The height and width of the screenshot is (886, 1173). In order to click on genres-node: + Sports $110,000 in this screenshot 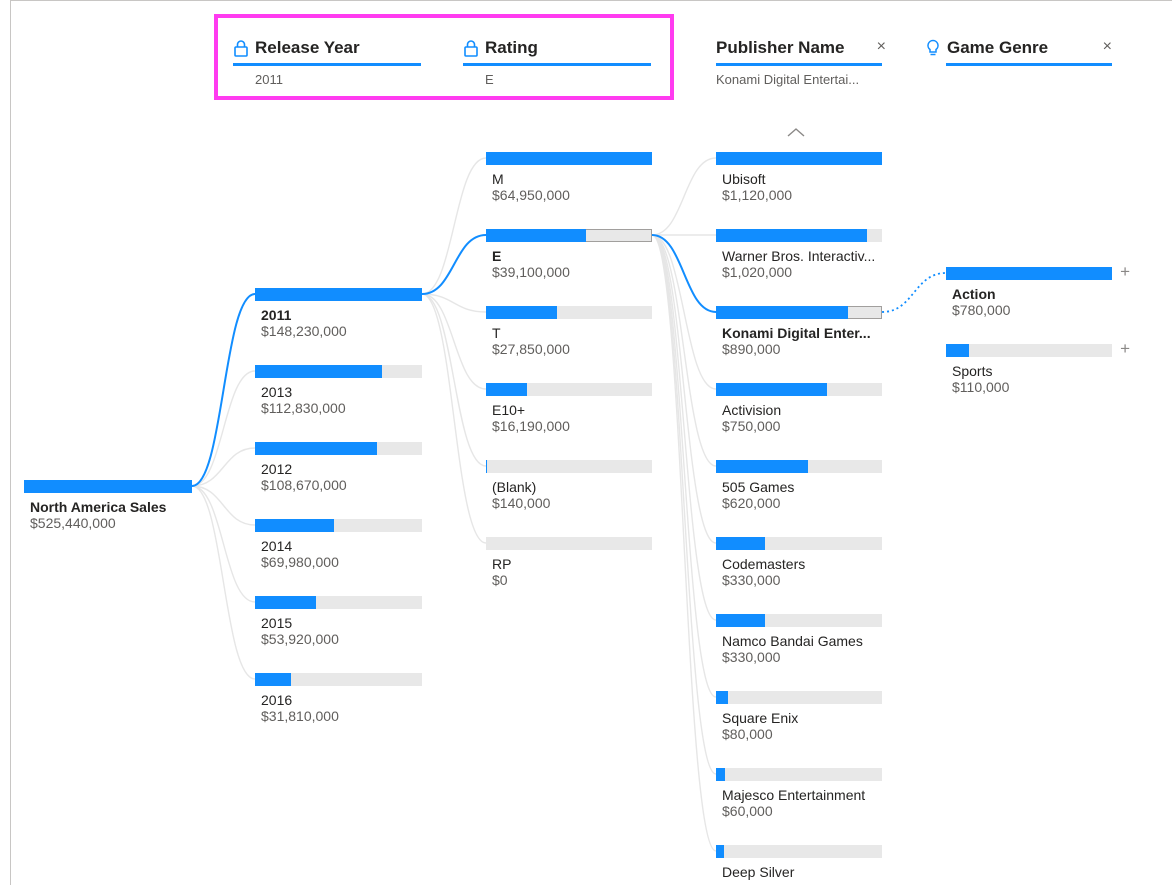, I will do `click(1038, 367)`.